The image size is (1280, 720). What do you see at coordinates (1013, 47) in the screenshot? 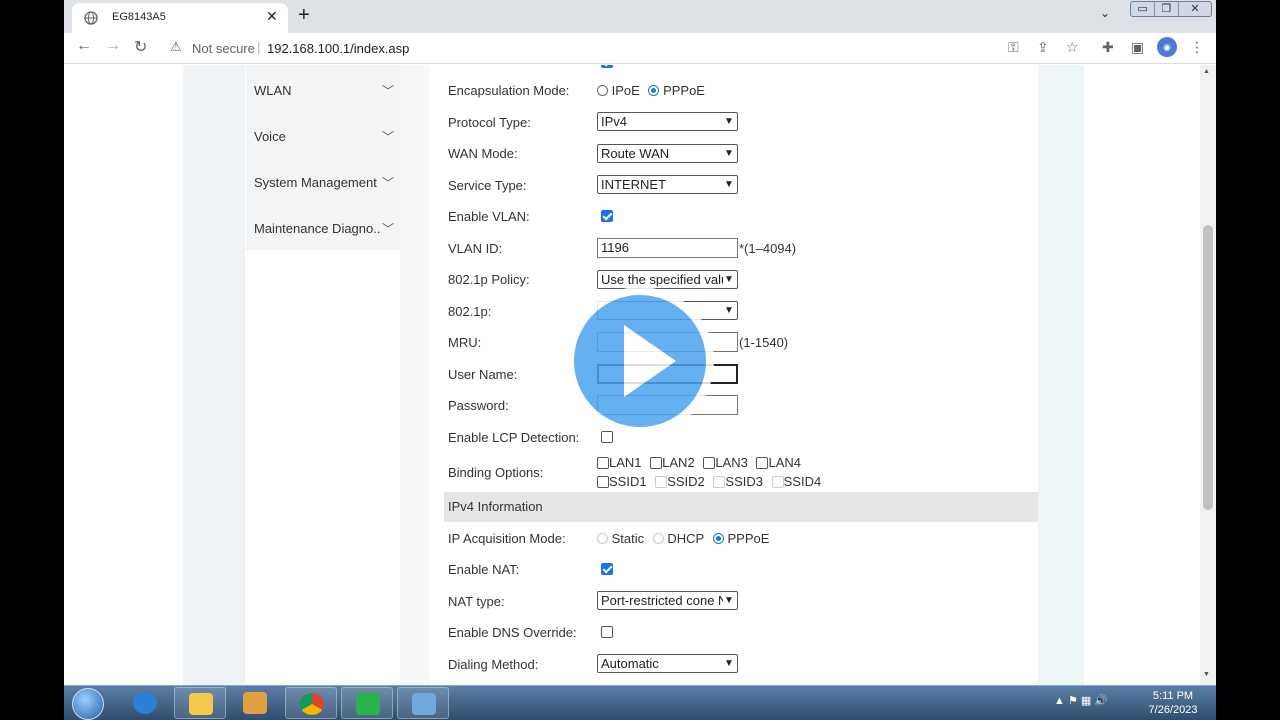
I see `key-icon: ⚿` at bounding box center [1013, 47].